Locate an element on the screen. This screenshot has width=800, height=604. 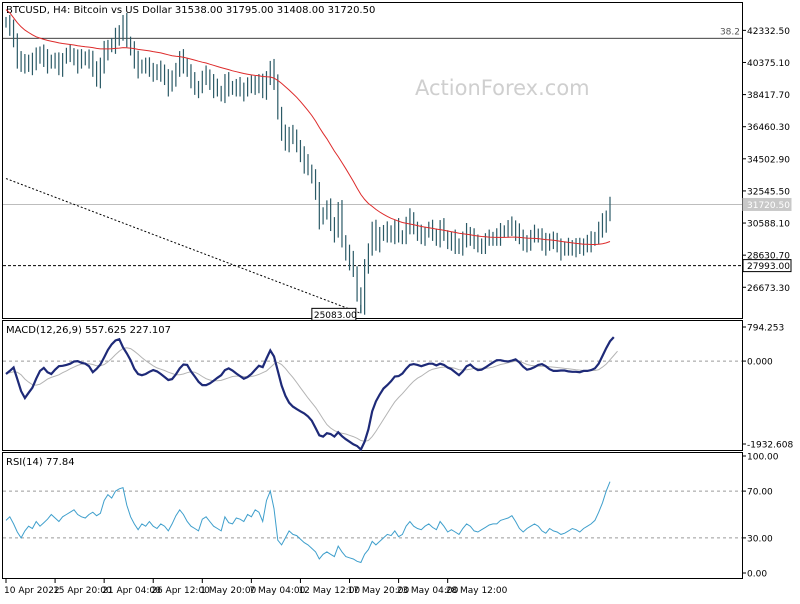
x-tick-label-5: 7 May 04:00 is located at coordinates (277, 591).